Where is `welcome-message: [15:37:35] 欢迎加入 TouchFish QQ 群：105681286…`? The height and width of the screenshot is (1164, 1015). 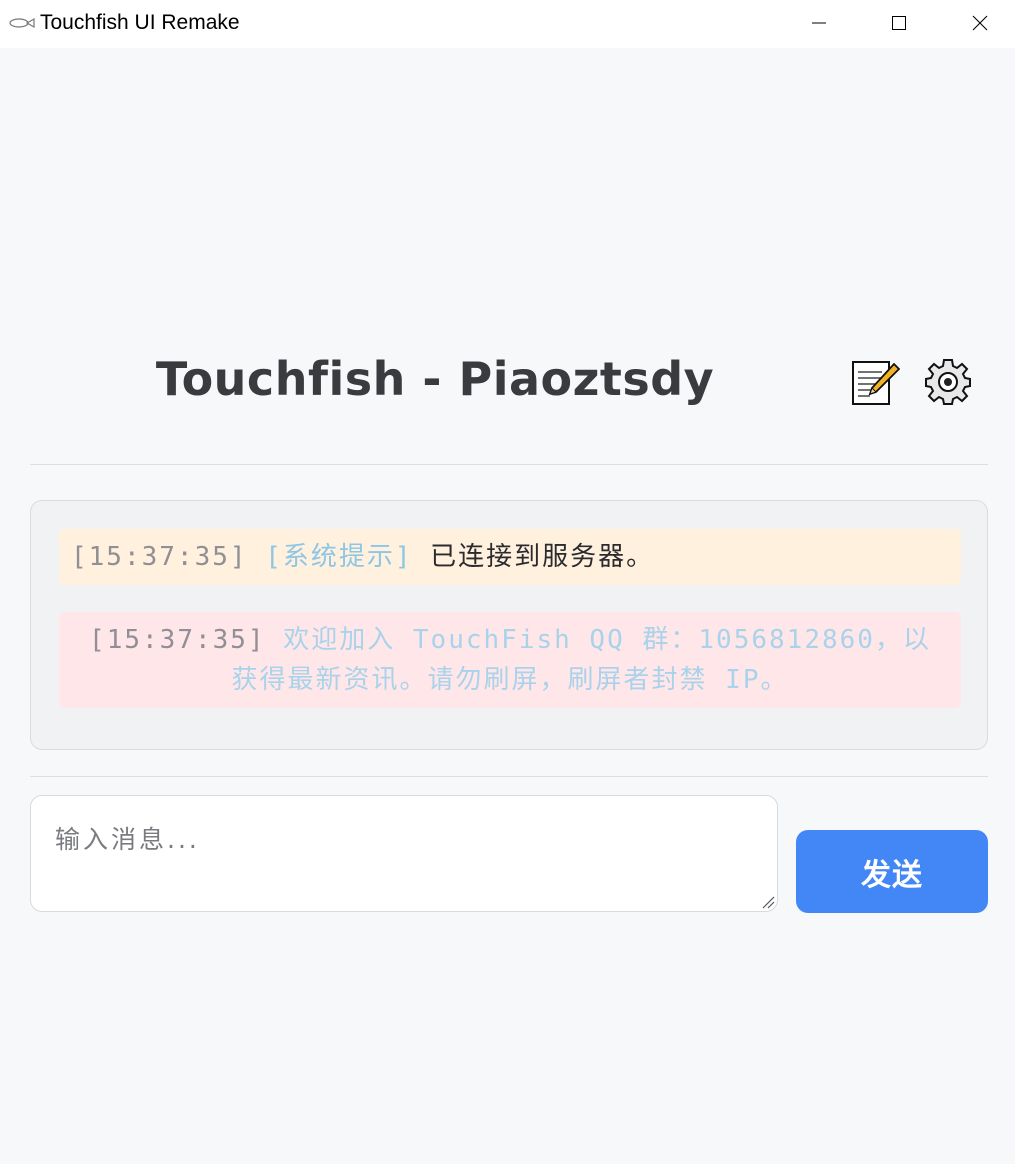 welcome-message: [15:37:35] 欢迎加入 TouchFish QQ 群：105681286… is located at coordinates (510, 660).